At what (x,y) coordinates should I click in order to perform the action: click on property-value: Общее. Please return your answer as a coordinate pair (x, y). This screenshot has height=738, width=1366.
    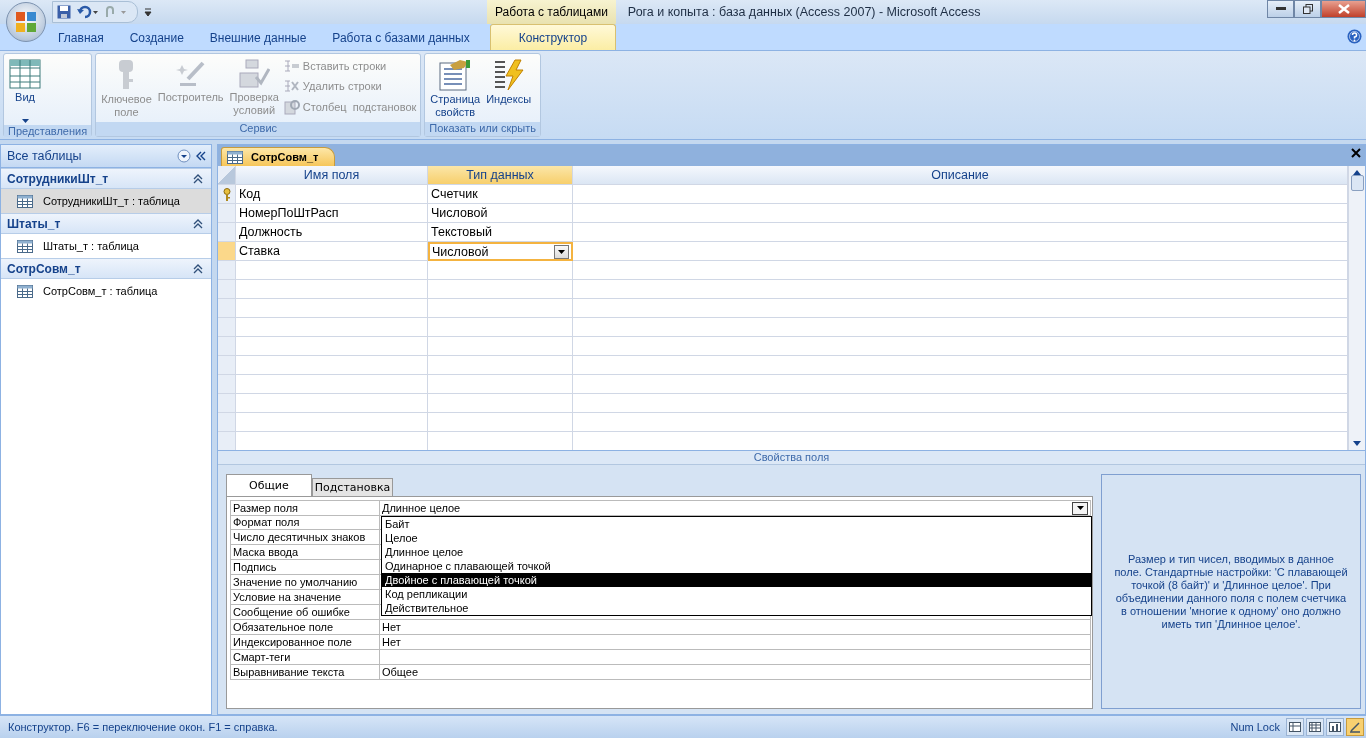
    Looking at the image, I should click on (735, 672).